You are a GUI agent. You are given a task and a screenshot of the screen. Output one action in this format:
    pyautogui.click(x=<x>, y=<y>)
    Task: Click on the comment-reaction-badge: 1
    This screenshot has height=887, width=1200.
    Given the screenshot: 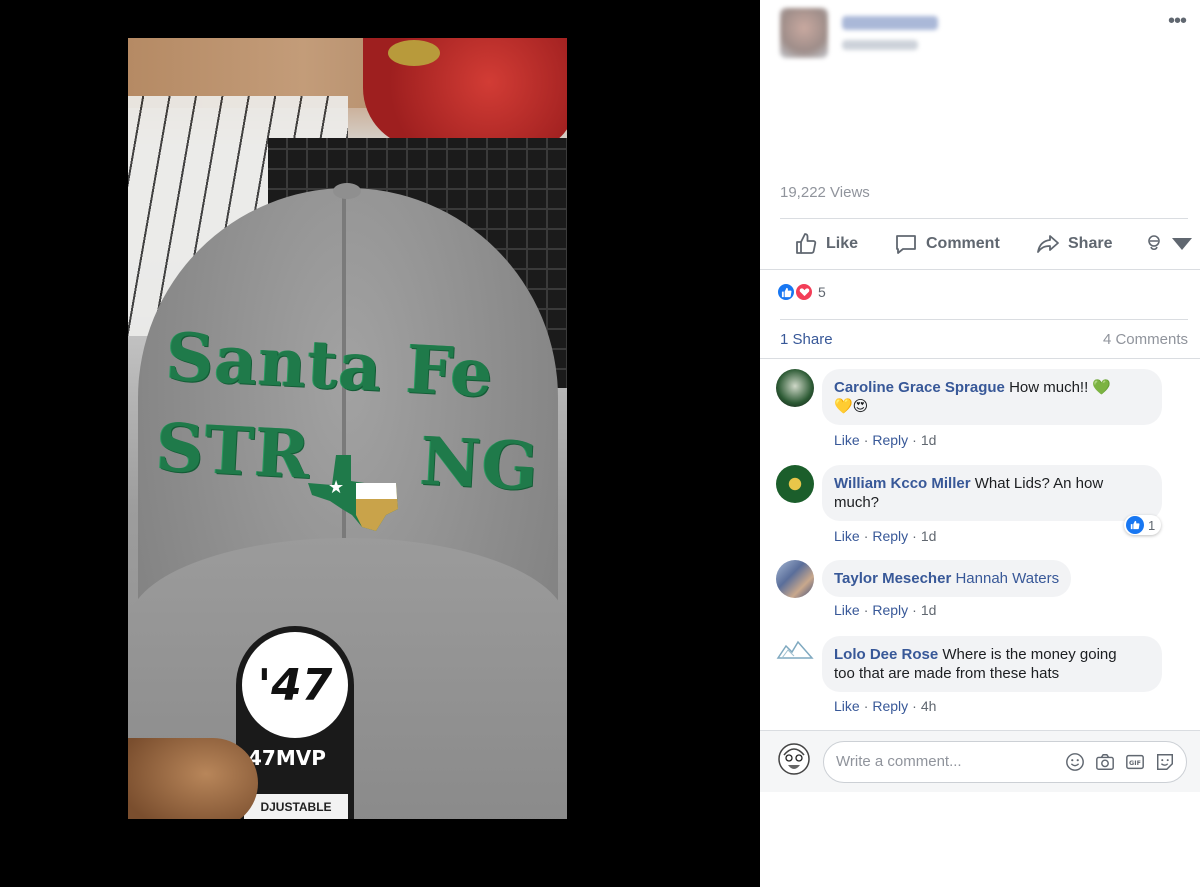 What is the action you would take?
    pyautogui.click(x=1143, y=525)
    